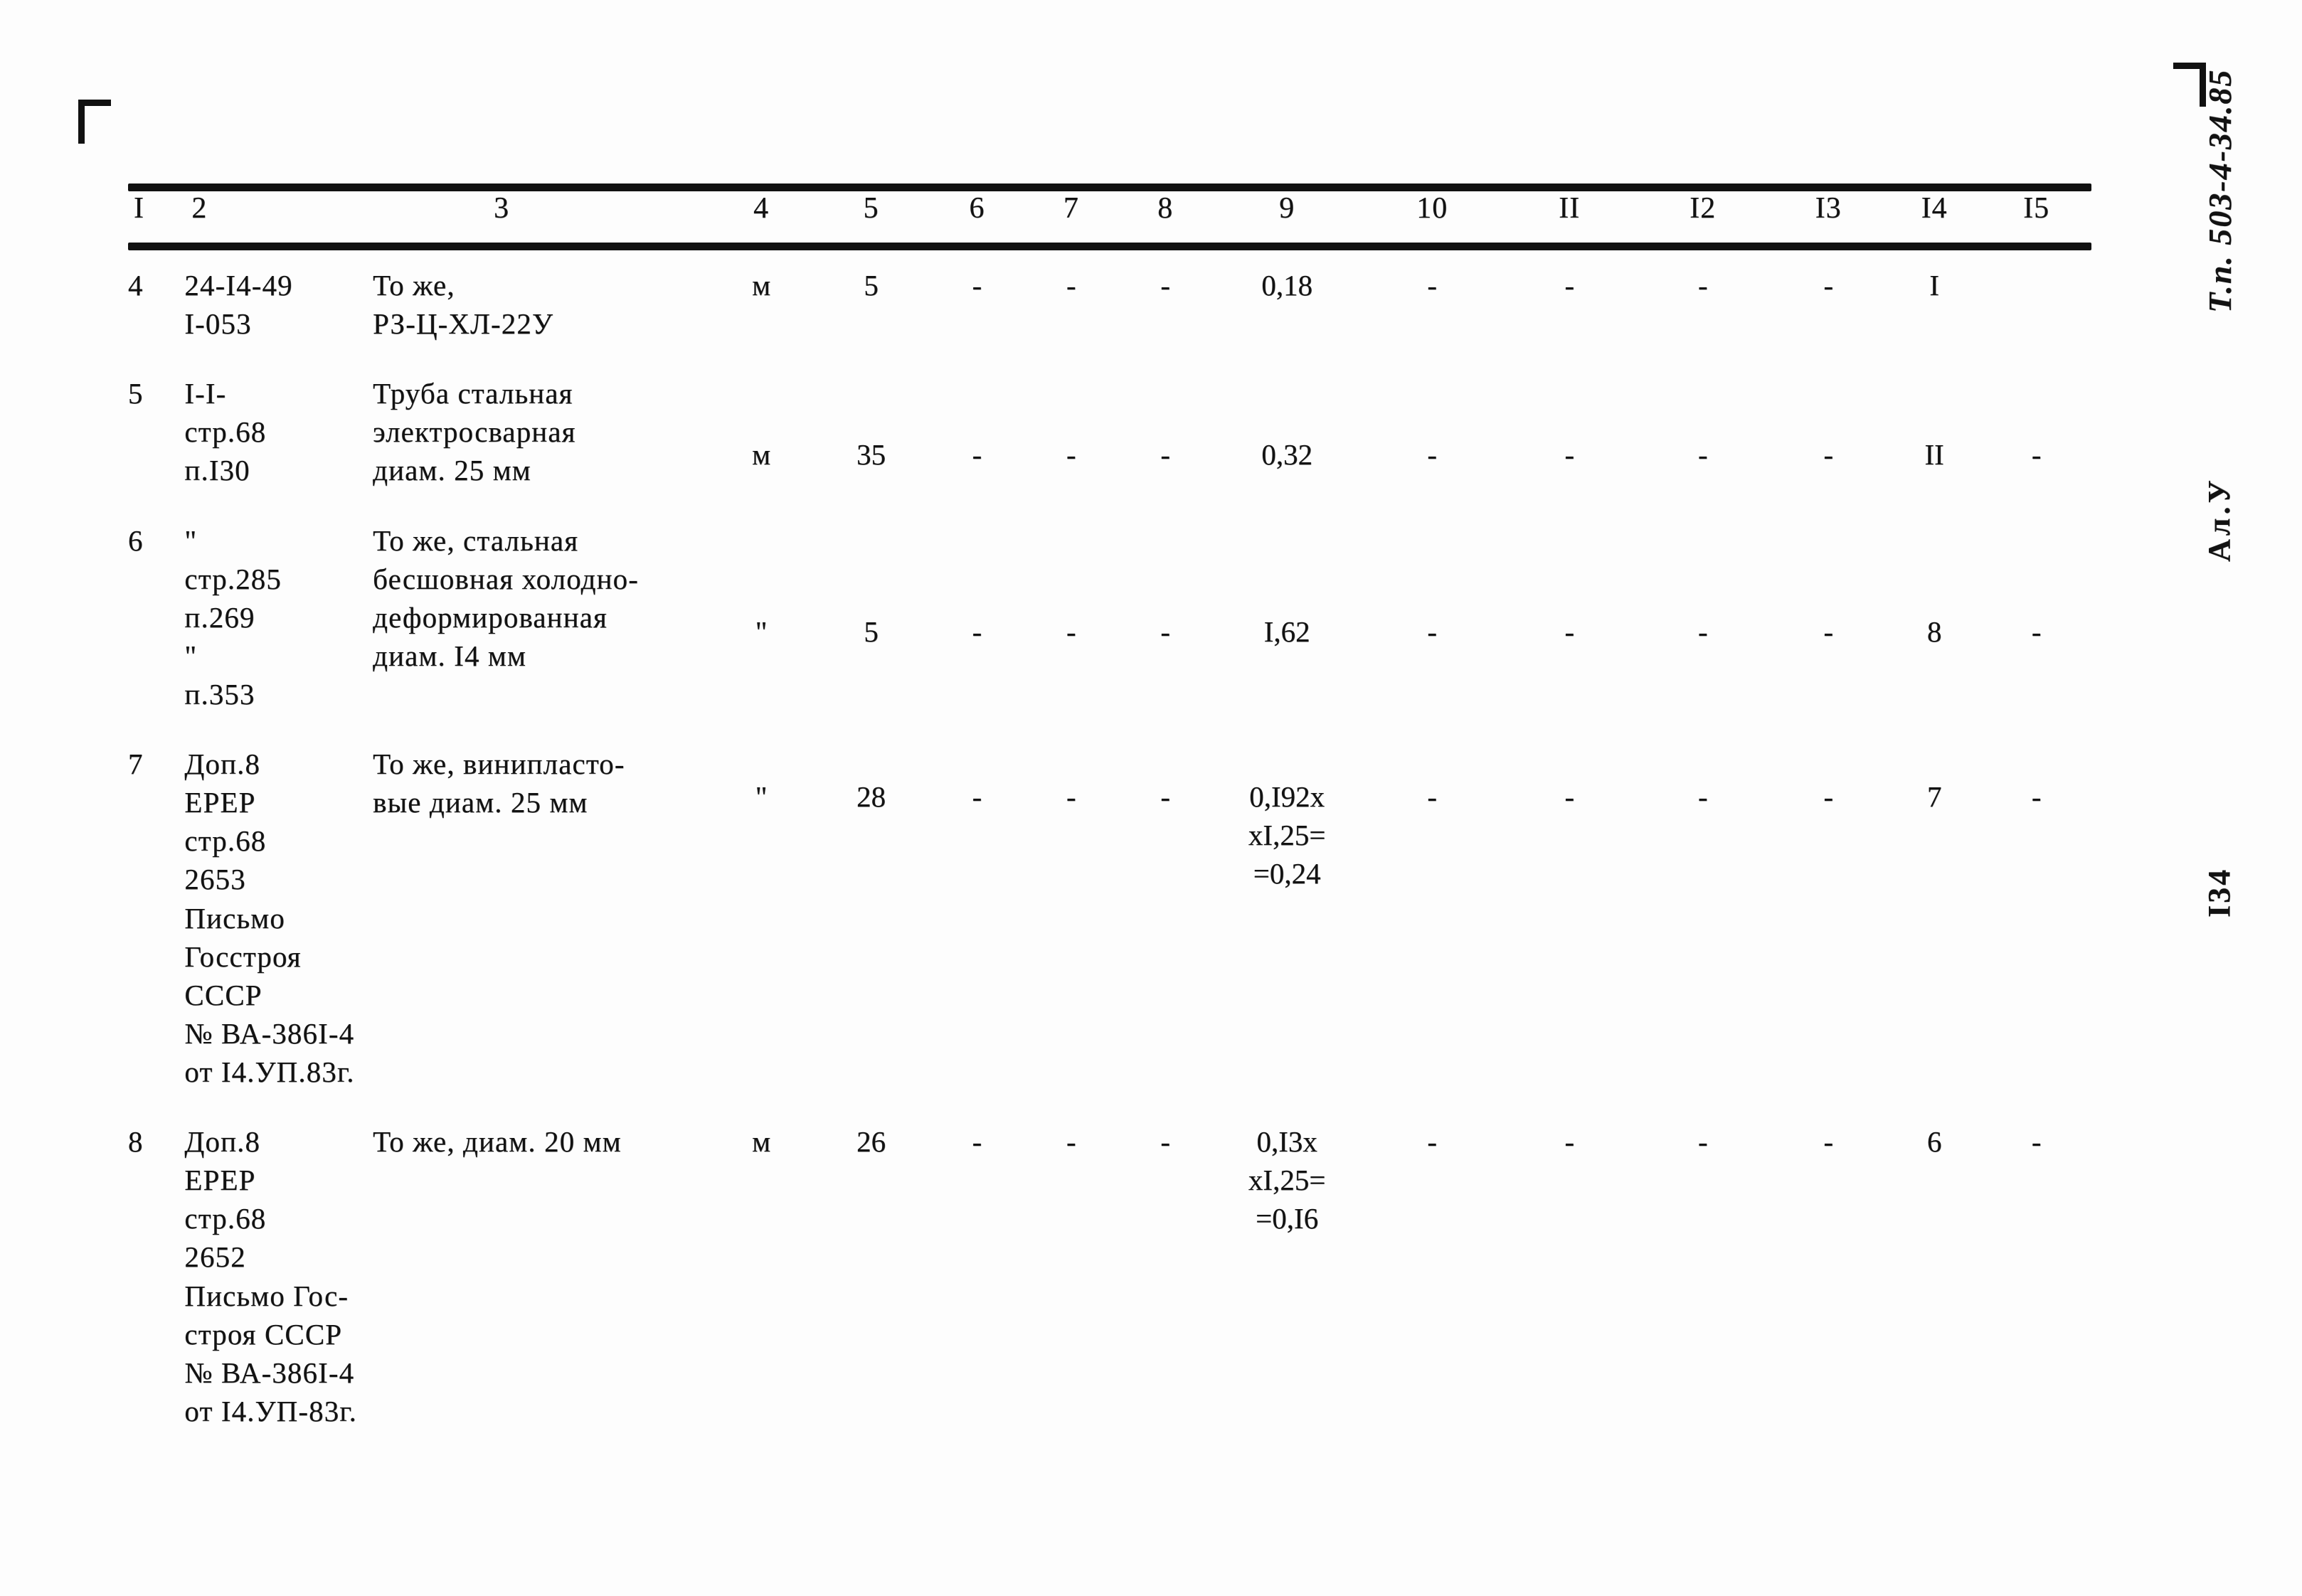 The image size is (2302, 1596). I want to click on table-grid: I 2 3 4 5 6 7 8 9 10 II I2 I3 I4 I5, so click(1109, 217).